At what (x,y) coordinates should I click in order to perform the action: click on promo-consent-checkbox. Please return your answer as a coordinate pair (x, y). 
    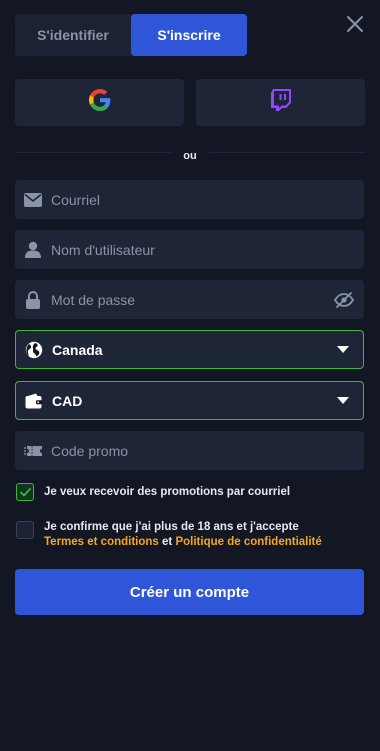
    Looking at the image, I should click on (25, 492).